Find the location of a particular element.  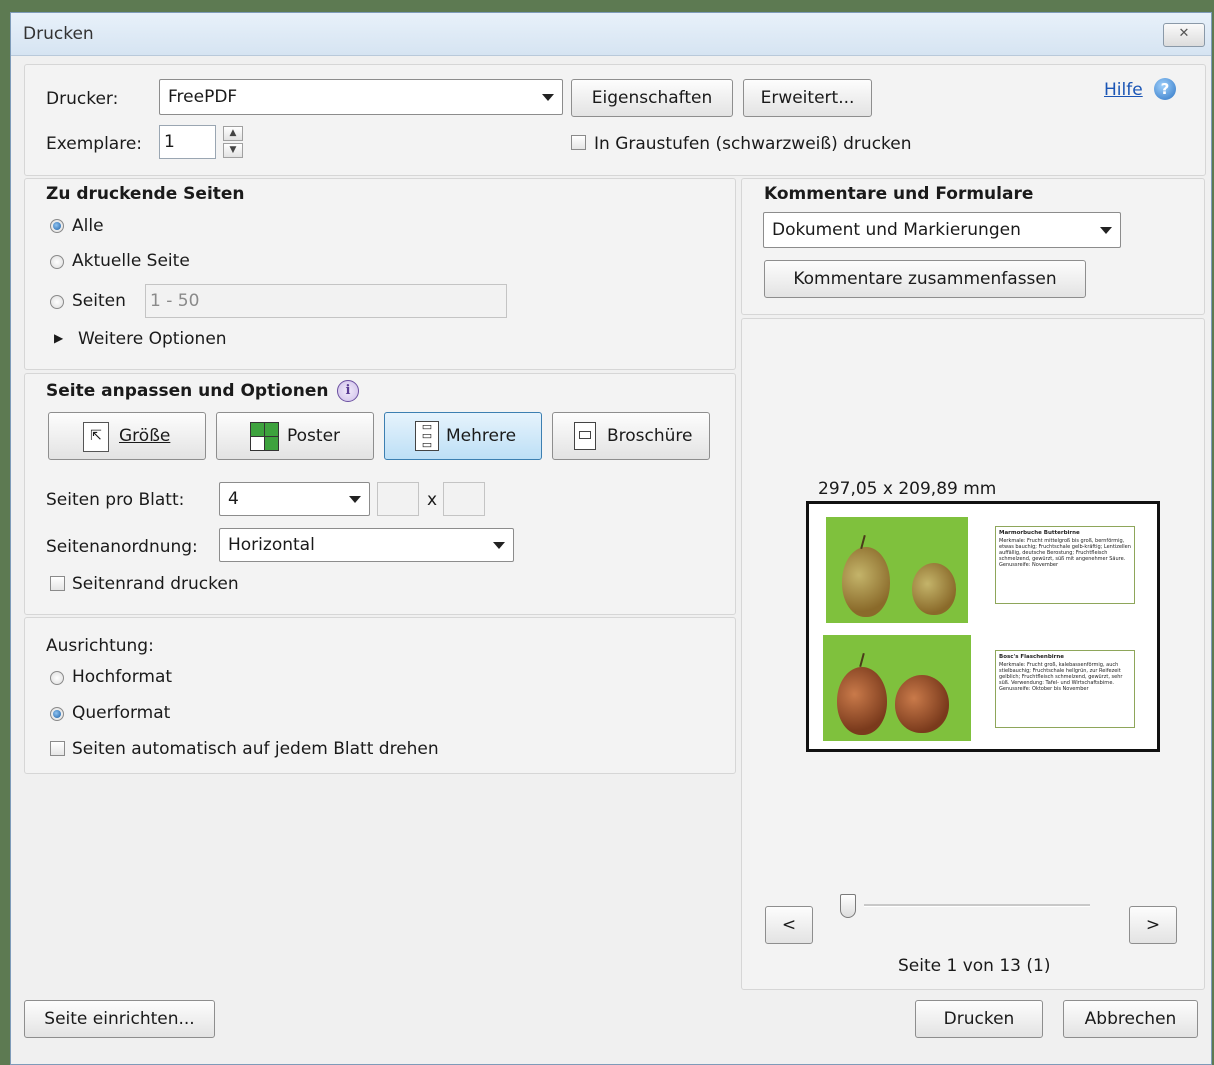

comments-select: Dokument und Markierungen is located at coordinates (942, 230).